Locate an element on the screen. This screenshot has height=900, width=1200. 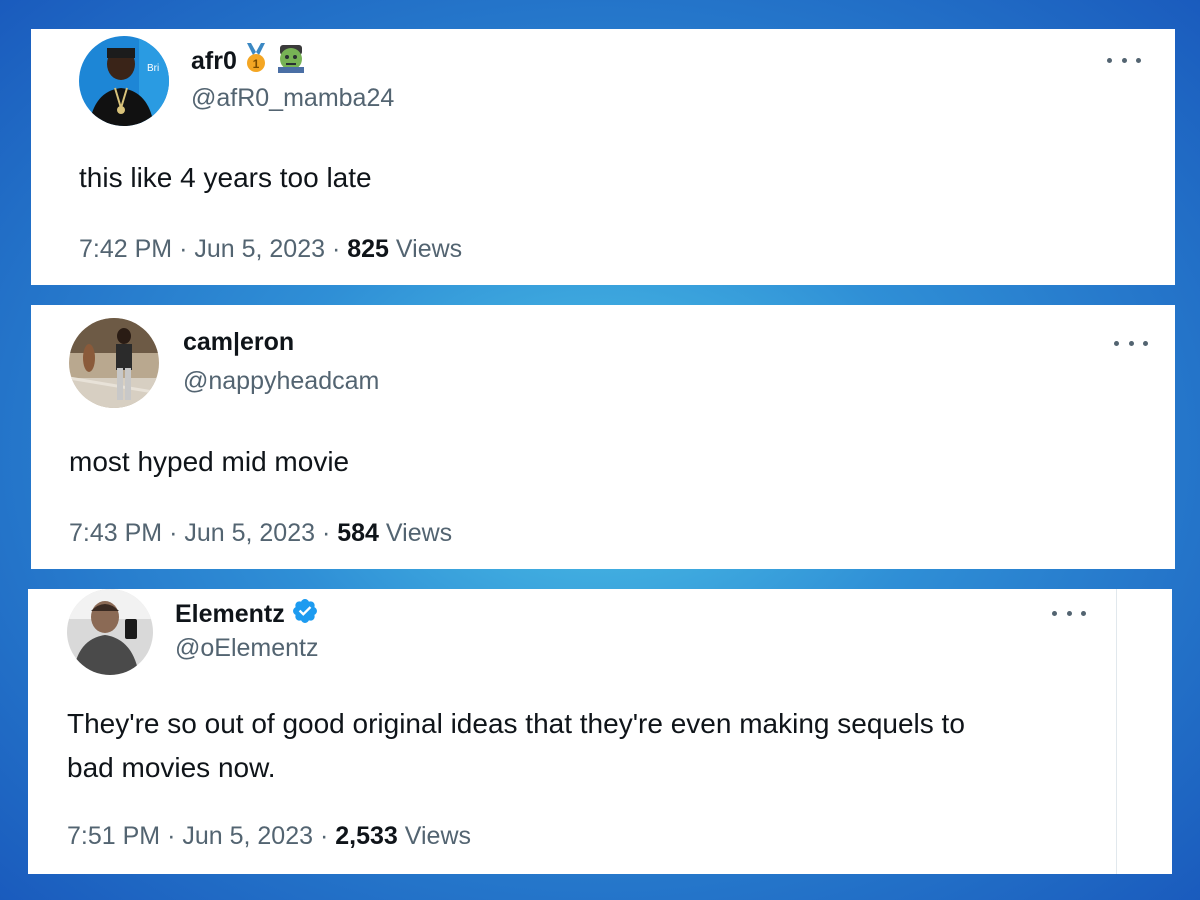
views-count: 825 is located at coordinates (368, 249).